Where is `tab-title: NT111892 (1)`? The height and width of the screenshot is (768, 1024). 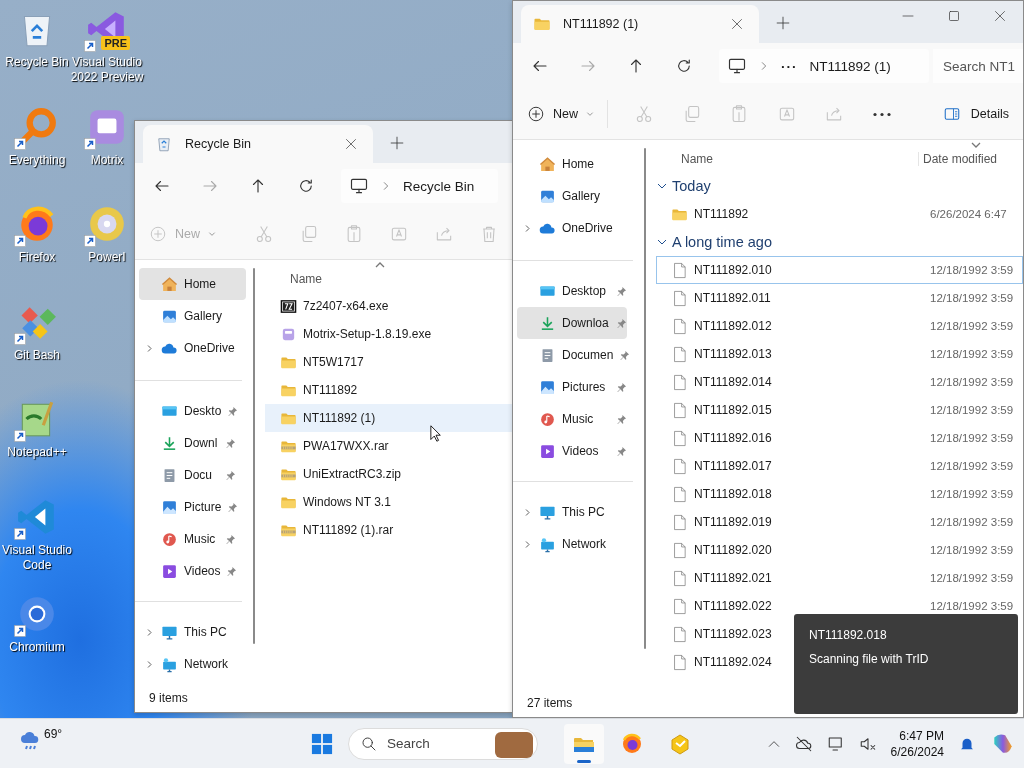
tab-title: NT111892 (1) is located at coordinates (601, 24).